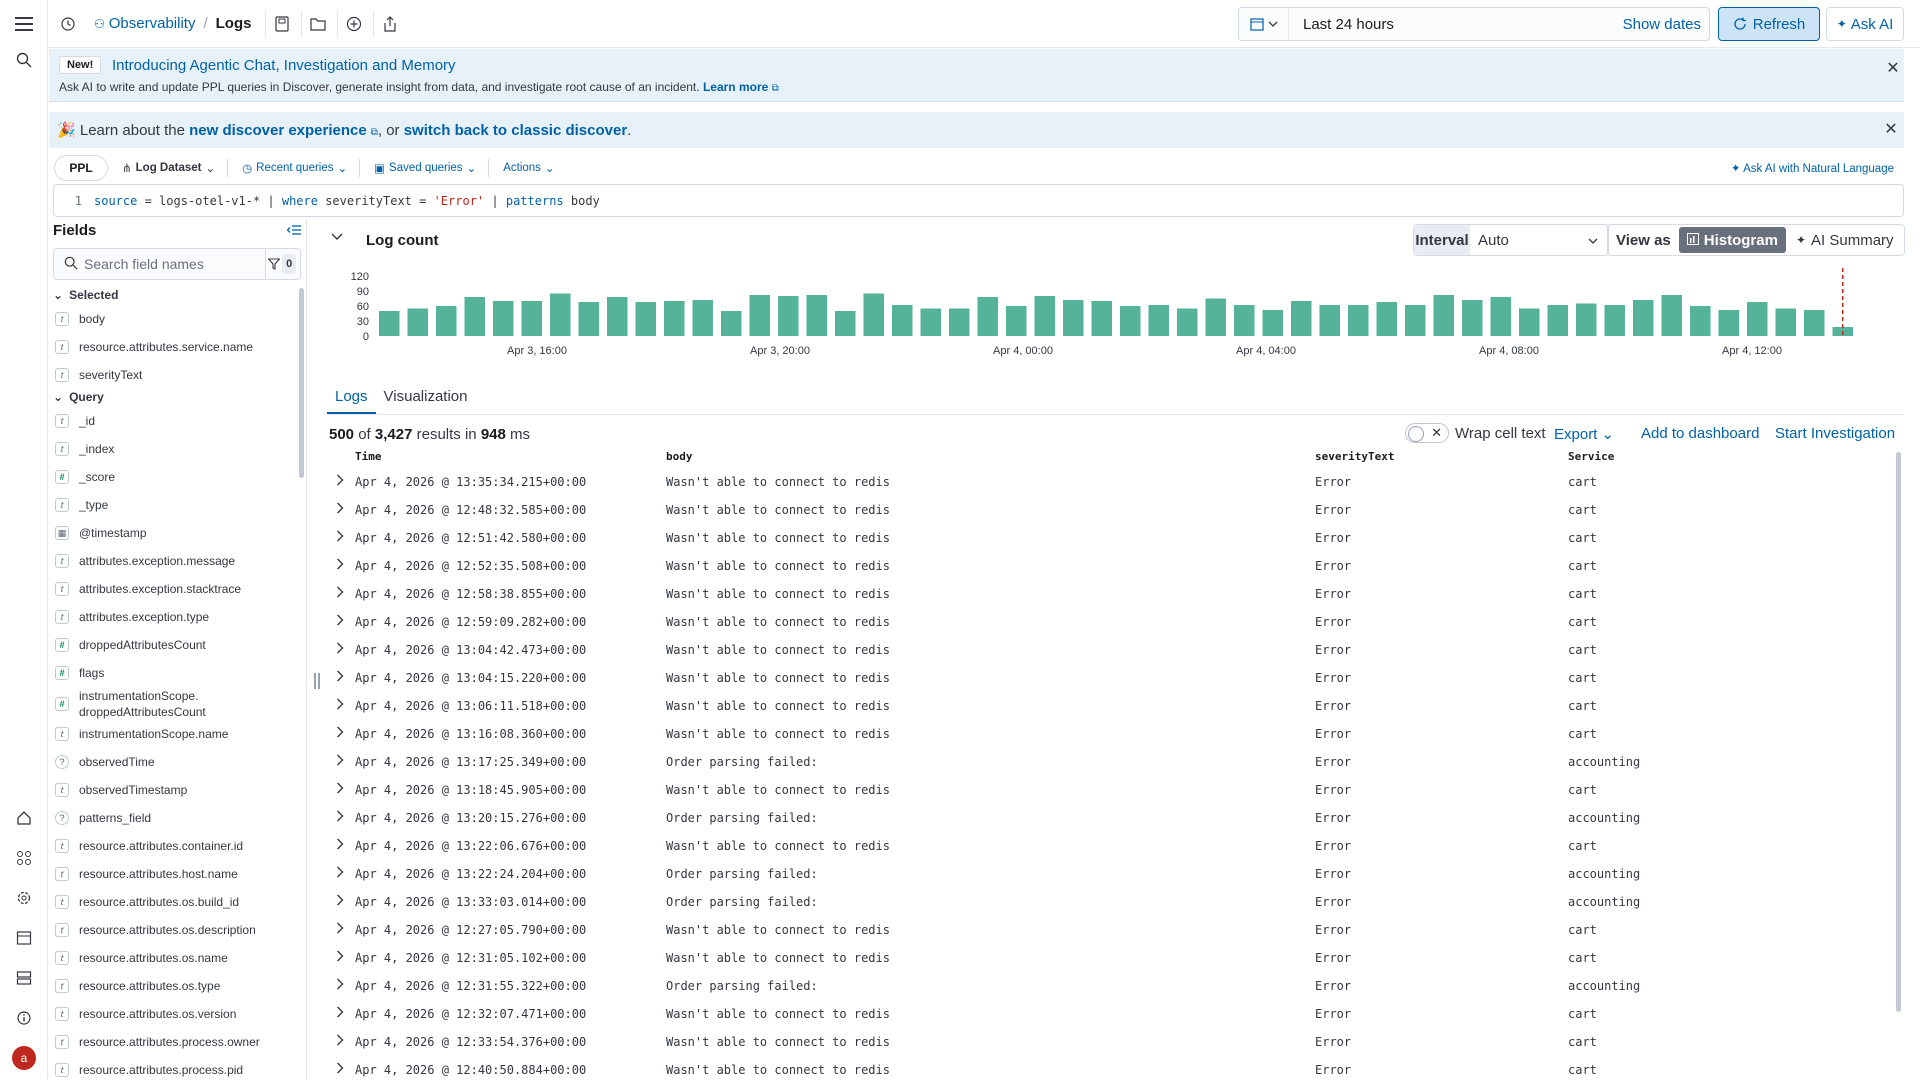 Image resolution: width=1920 pixels, height=1080 pixels. Describe the element at coordinates (24, 60) in the screenshot. I see `search-icon` at that location.